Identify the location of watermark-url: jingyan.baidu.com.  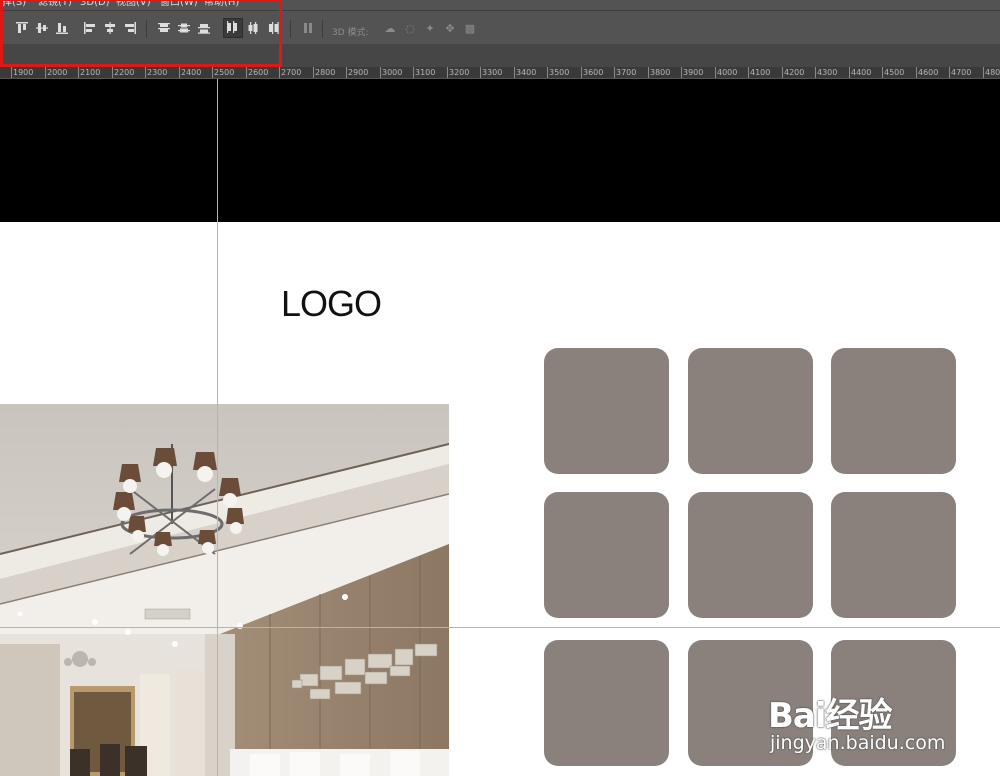
(858, 743).